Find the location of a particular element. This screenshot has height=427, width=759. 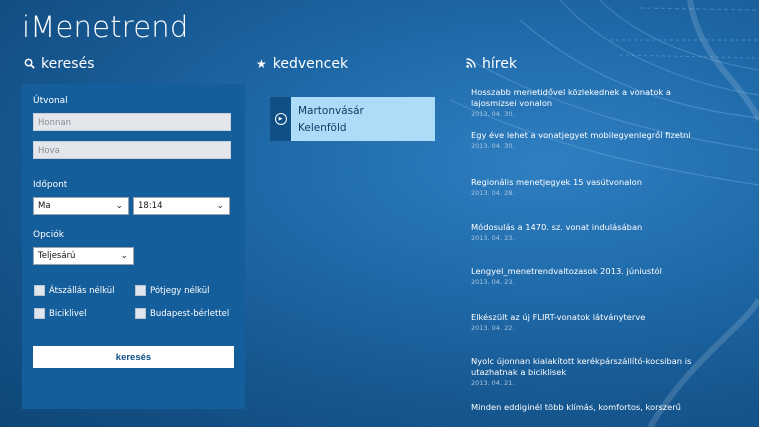

favorite-route-names: Martonvásár Kelenföld is located at coordinates (327, 119).